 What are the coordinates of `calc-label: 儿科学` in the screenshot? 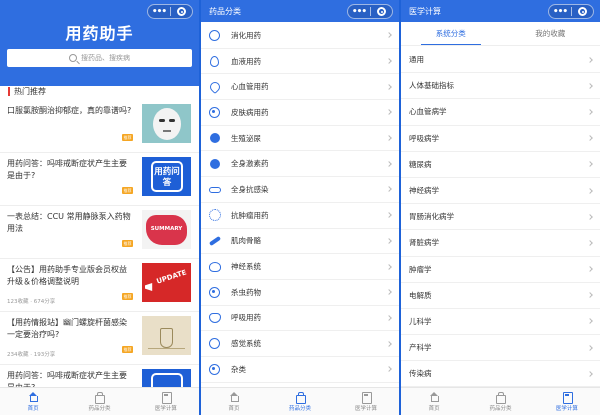 It's located at (420, 321).